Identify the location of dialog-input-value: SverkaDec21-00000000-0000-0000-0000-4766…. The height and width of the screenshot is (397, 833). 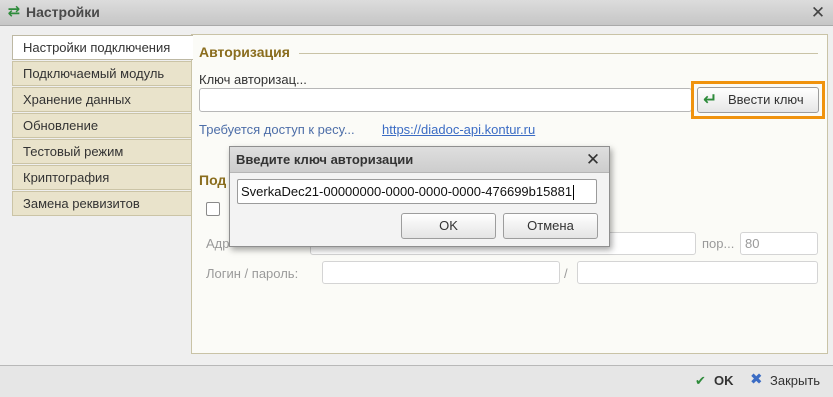
(407, 191).